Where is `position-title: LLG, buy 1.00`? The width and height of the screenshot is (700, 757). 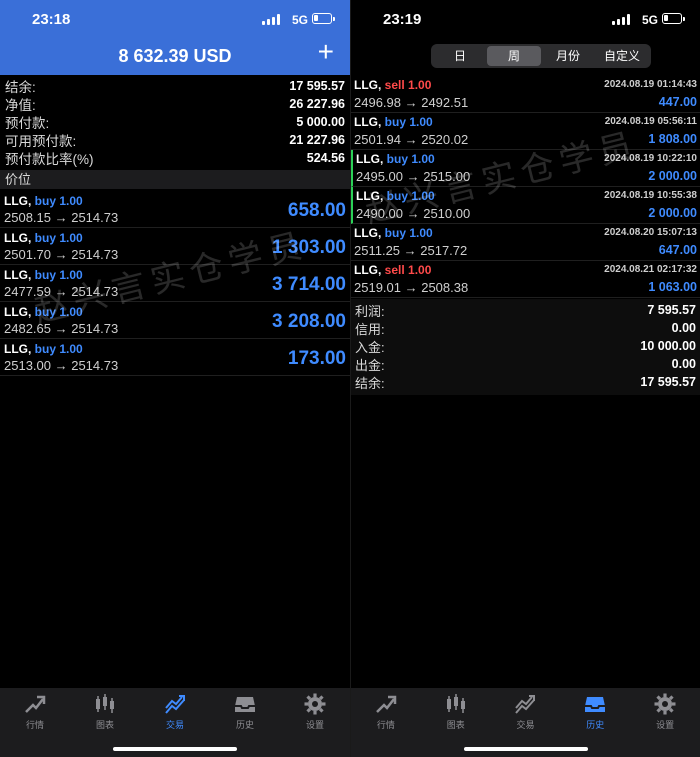
position-title: LLG, buy 1.00 is located at coordinates (43, 349).